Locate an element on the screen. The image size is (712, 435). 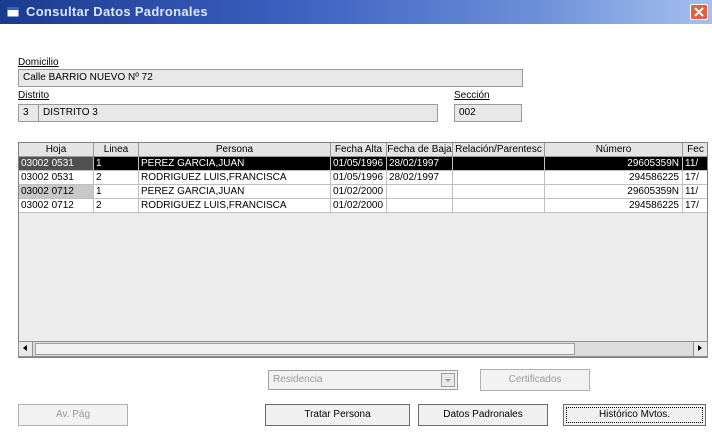
arrow-right-icon is located at coordinates (700, 348).